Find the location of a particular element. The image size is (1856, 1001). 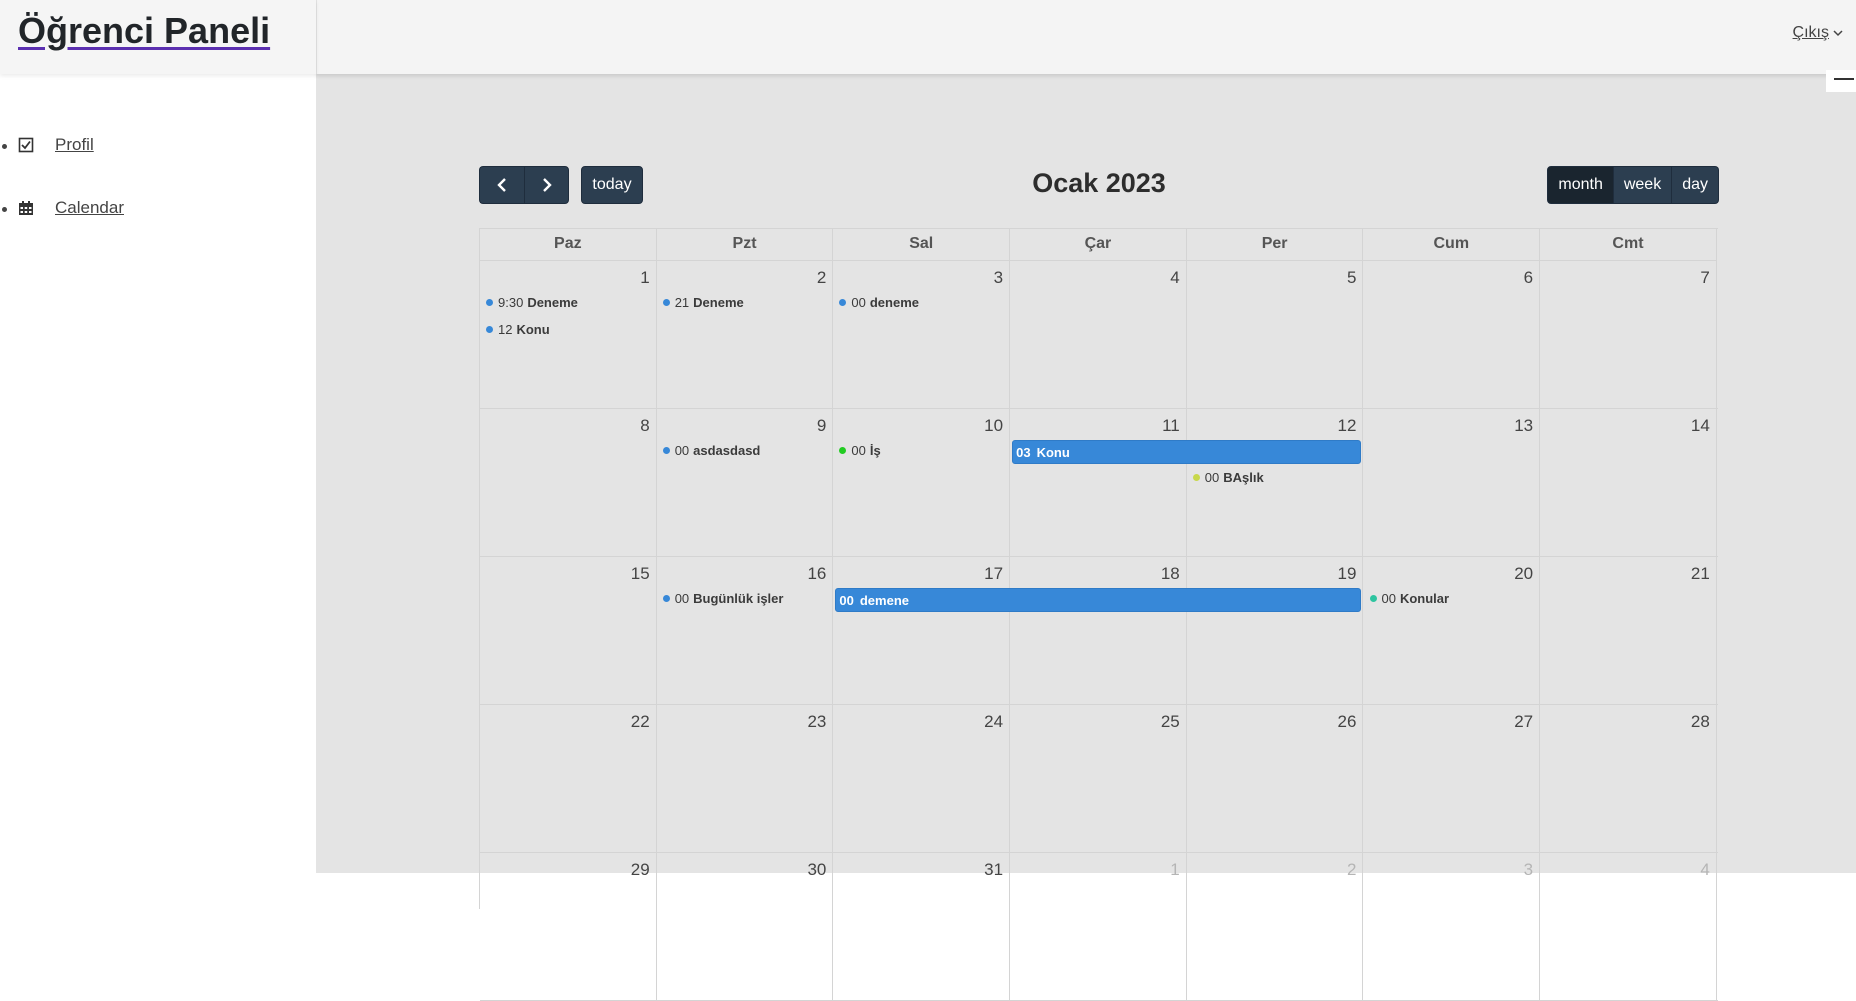

day-number: 15 is located at coordinates (640, 574).